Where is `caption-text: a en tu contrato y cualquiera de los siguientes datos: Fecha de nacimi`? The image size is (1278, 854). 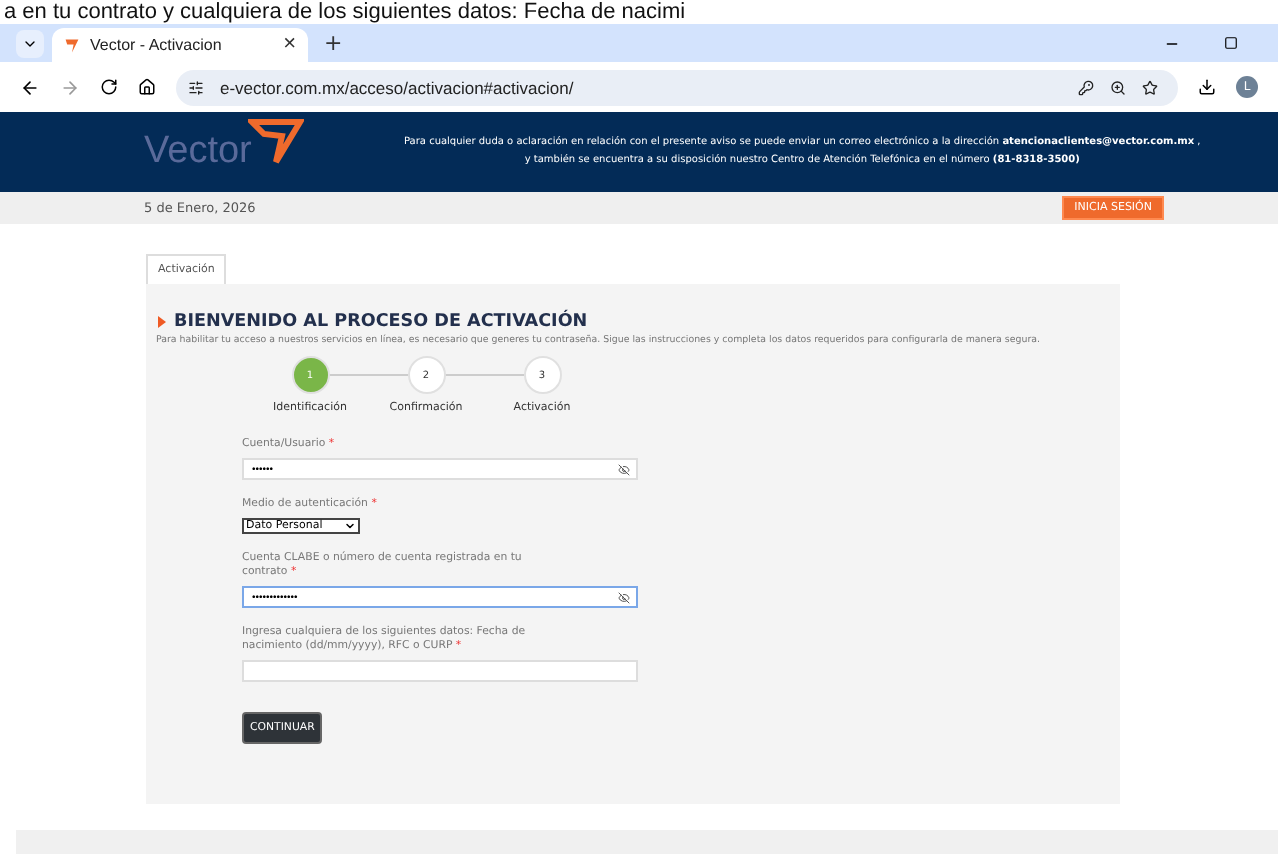 caption-text: a en tu contrato y cualquiera de los siguientes datos: Fecha de nacimi is located at coordinates (345, 12).